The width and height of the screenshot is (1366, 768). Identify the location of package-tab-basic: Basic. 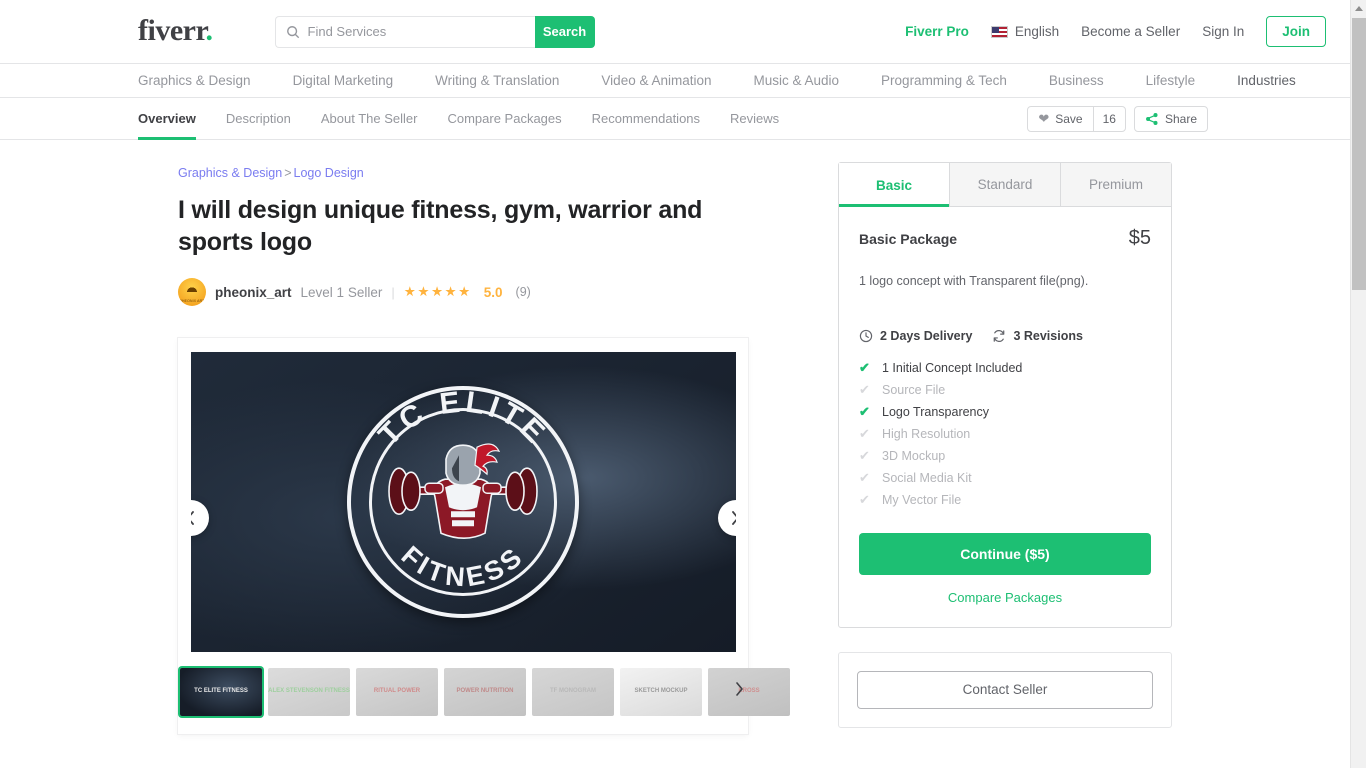
(894, 185).